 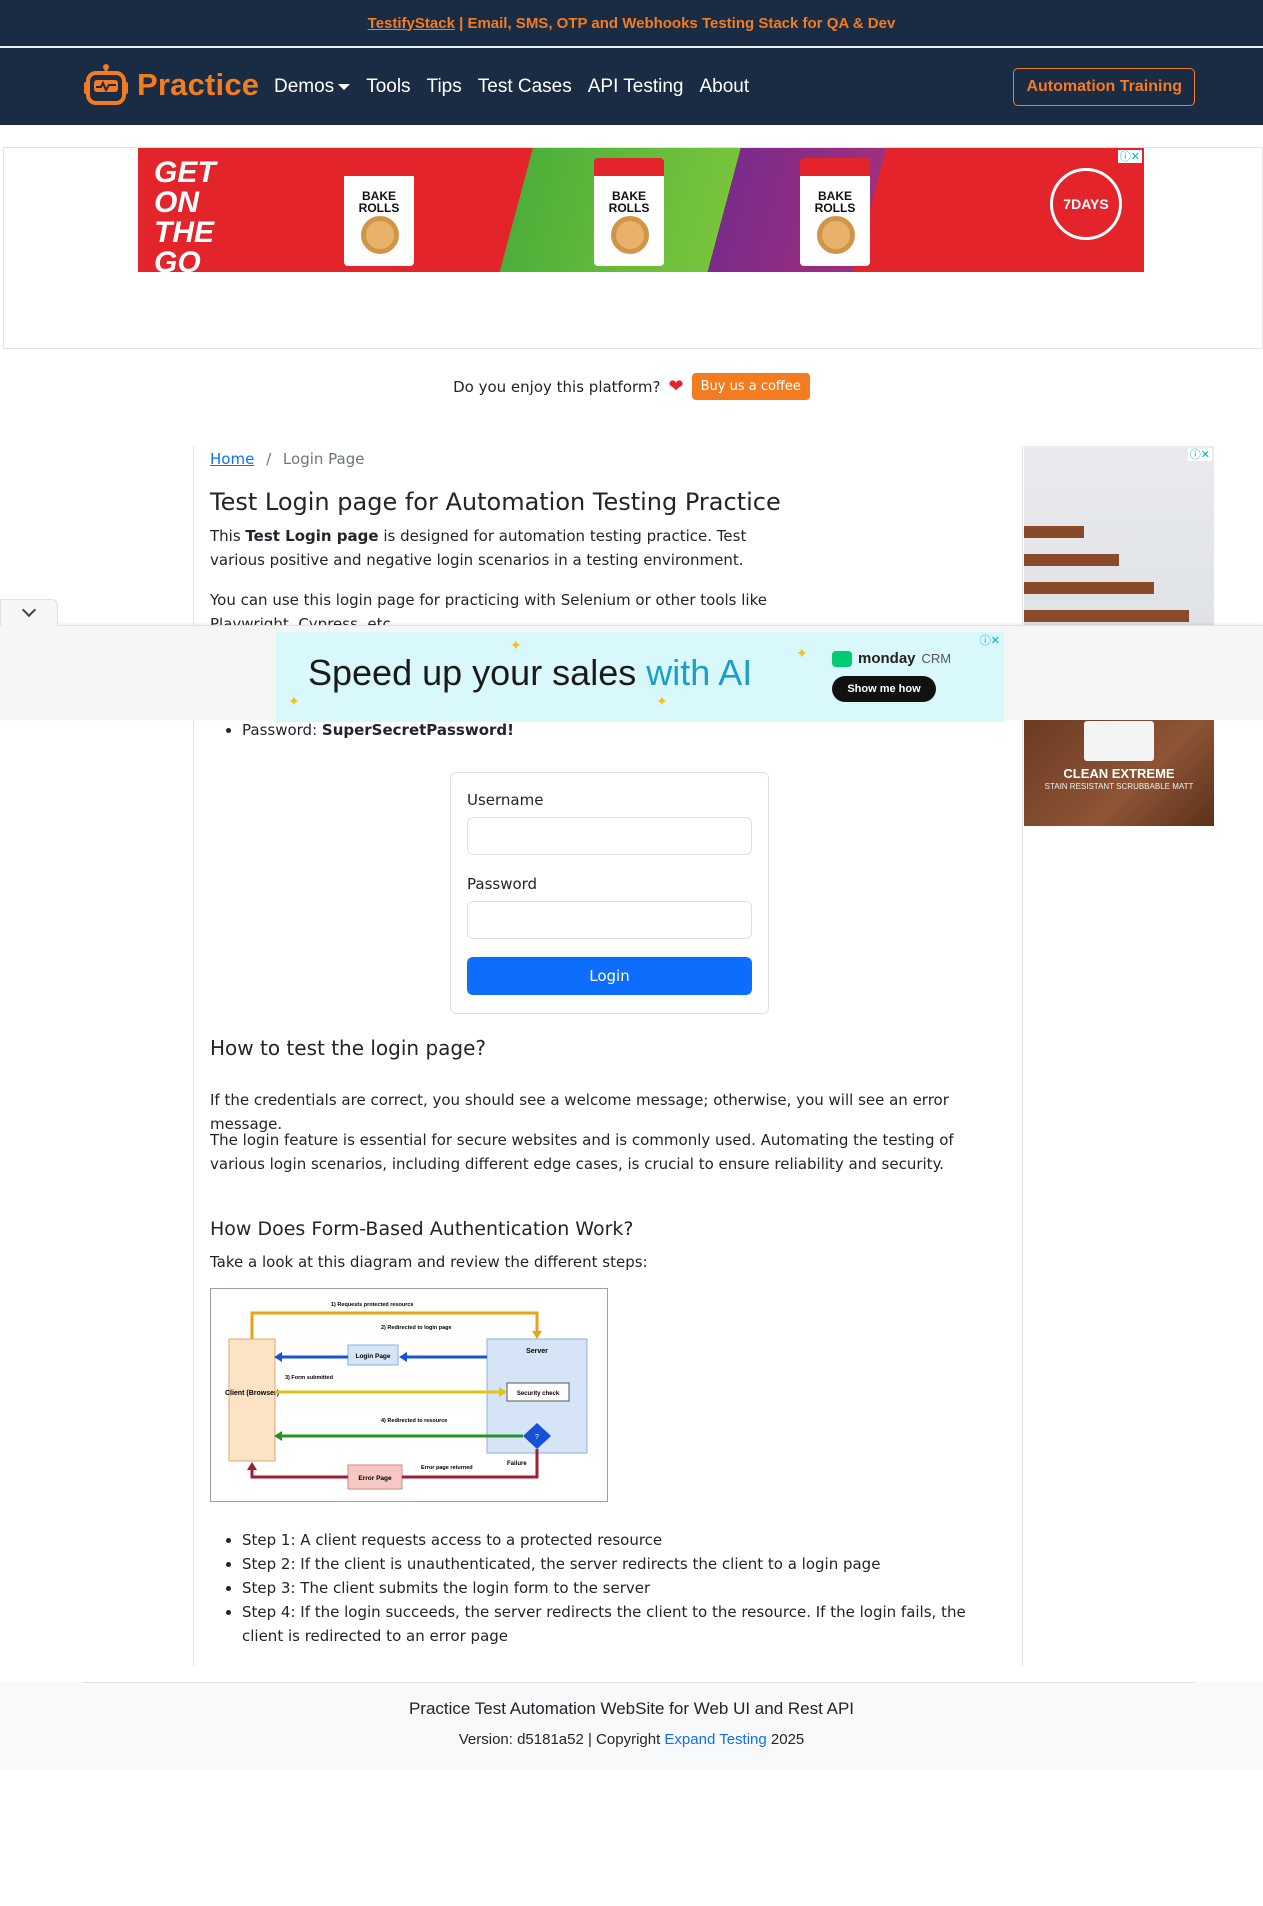 I want to click on ad-brand-logo: 7DAYS, so click(x=1086, y=204).